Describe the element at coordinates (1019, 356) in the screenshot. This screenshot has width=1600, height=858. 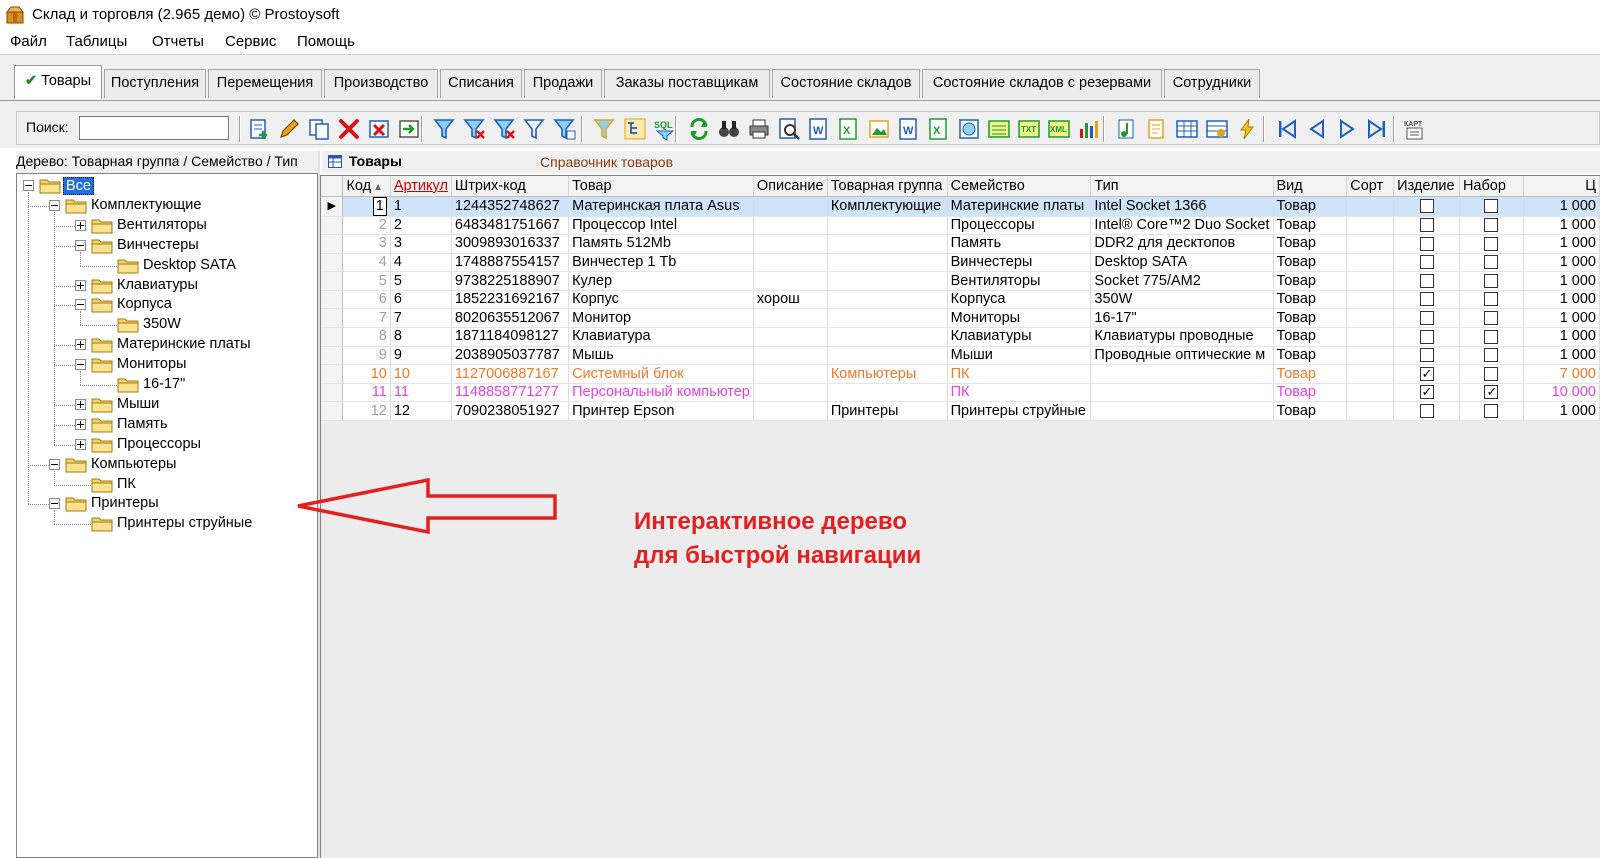
I see `cell-family: Мыши` at that location.